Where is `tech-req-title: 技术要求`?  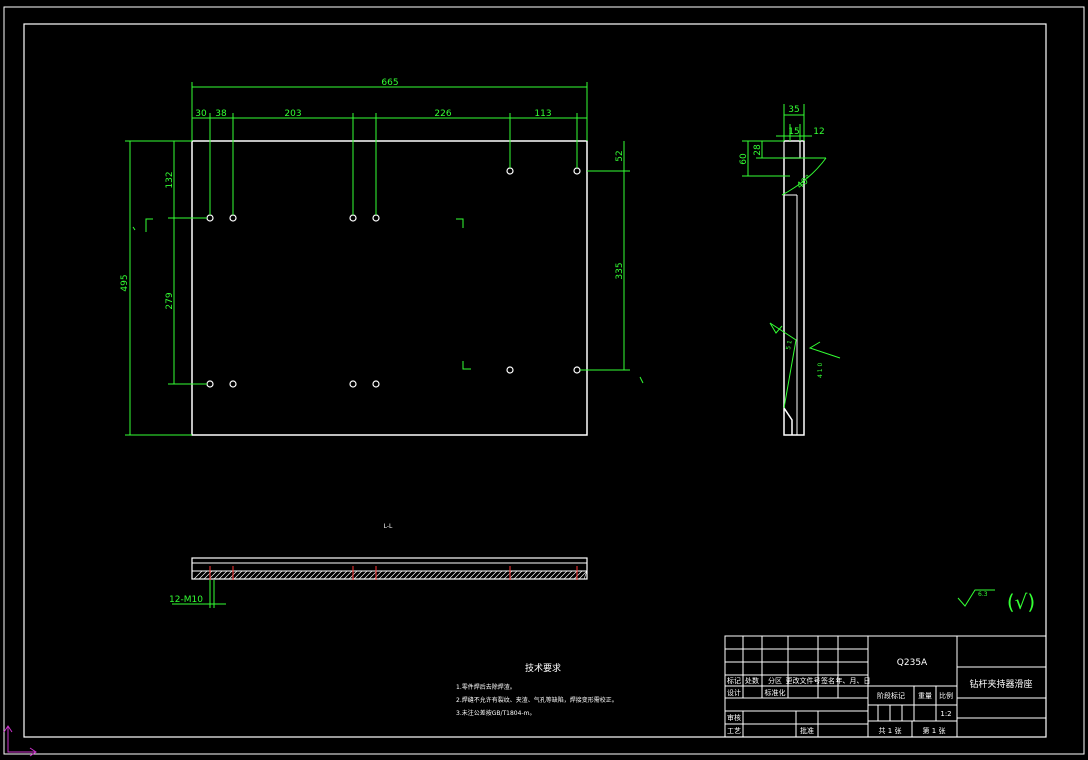
tech-req-title: 技术要求 is located at coordinates (543, 668).